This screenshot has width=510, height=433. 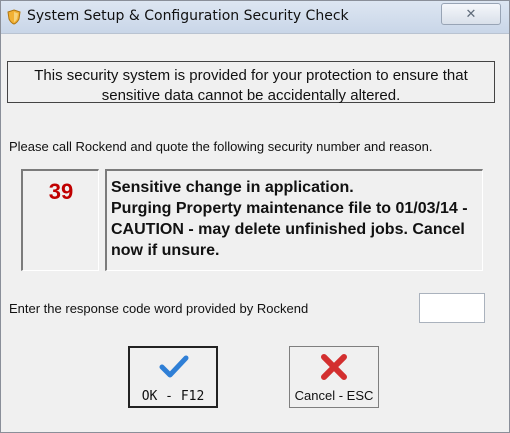 What do you see at coordinates (334, 367) in the screenshot?
I see `red-x-icon` at bounding box center [334, 367].